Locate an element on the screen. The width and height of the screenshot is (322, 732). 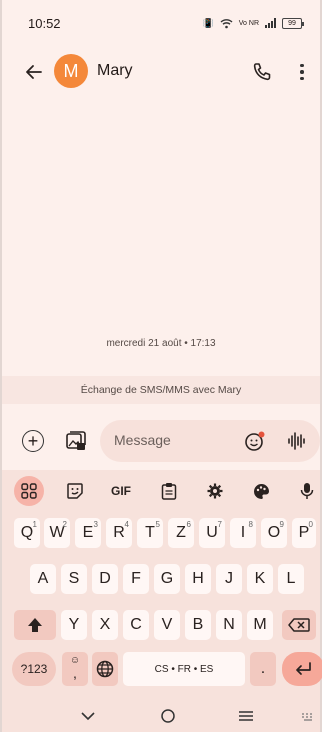
phone-icon is located at coordinates (262, 72).